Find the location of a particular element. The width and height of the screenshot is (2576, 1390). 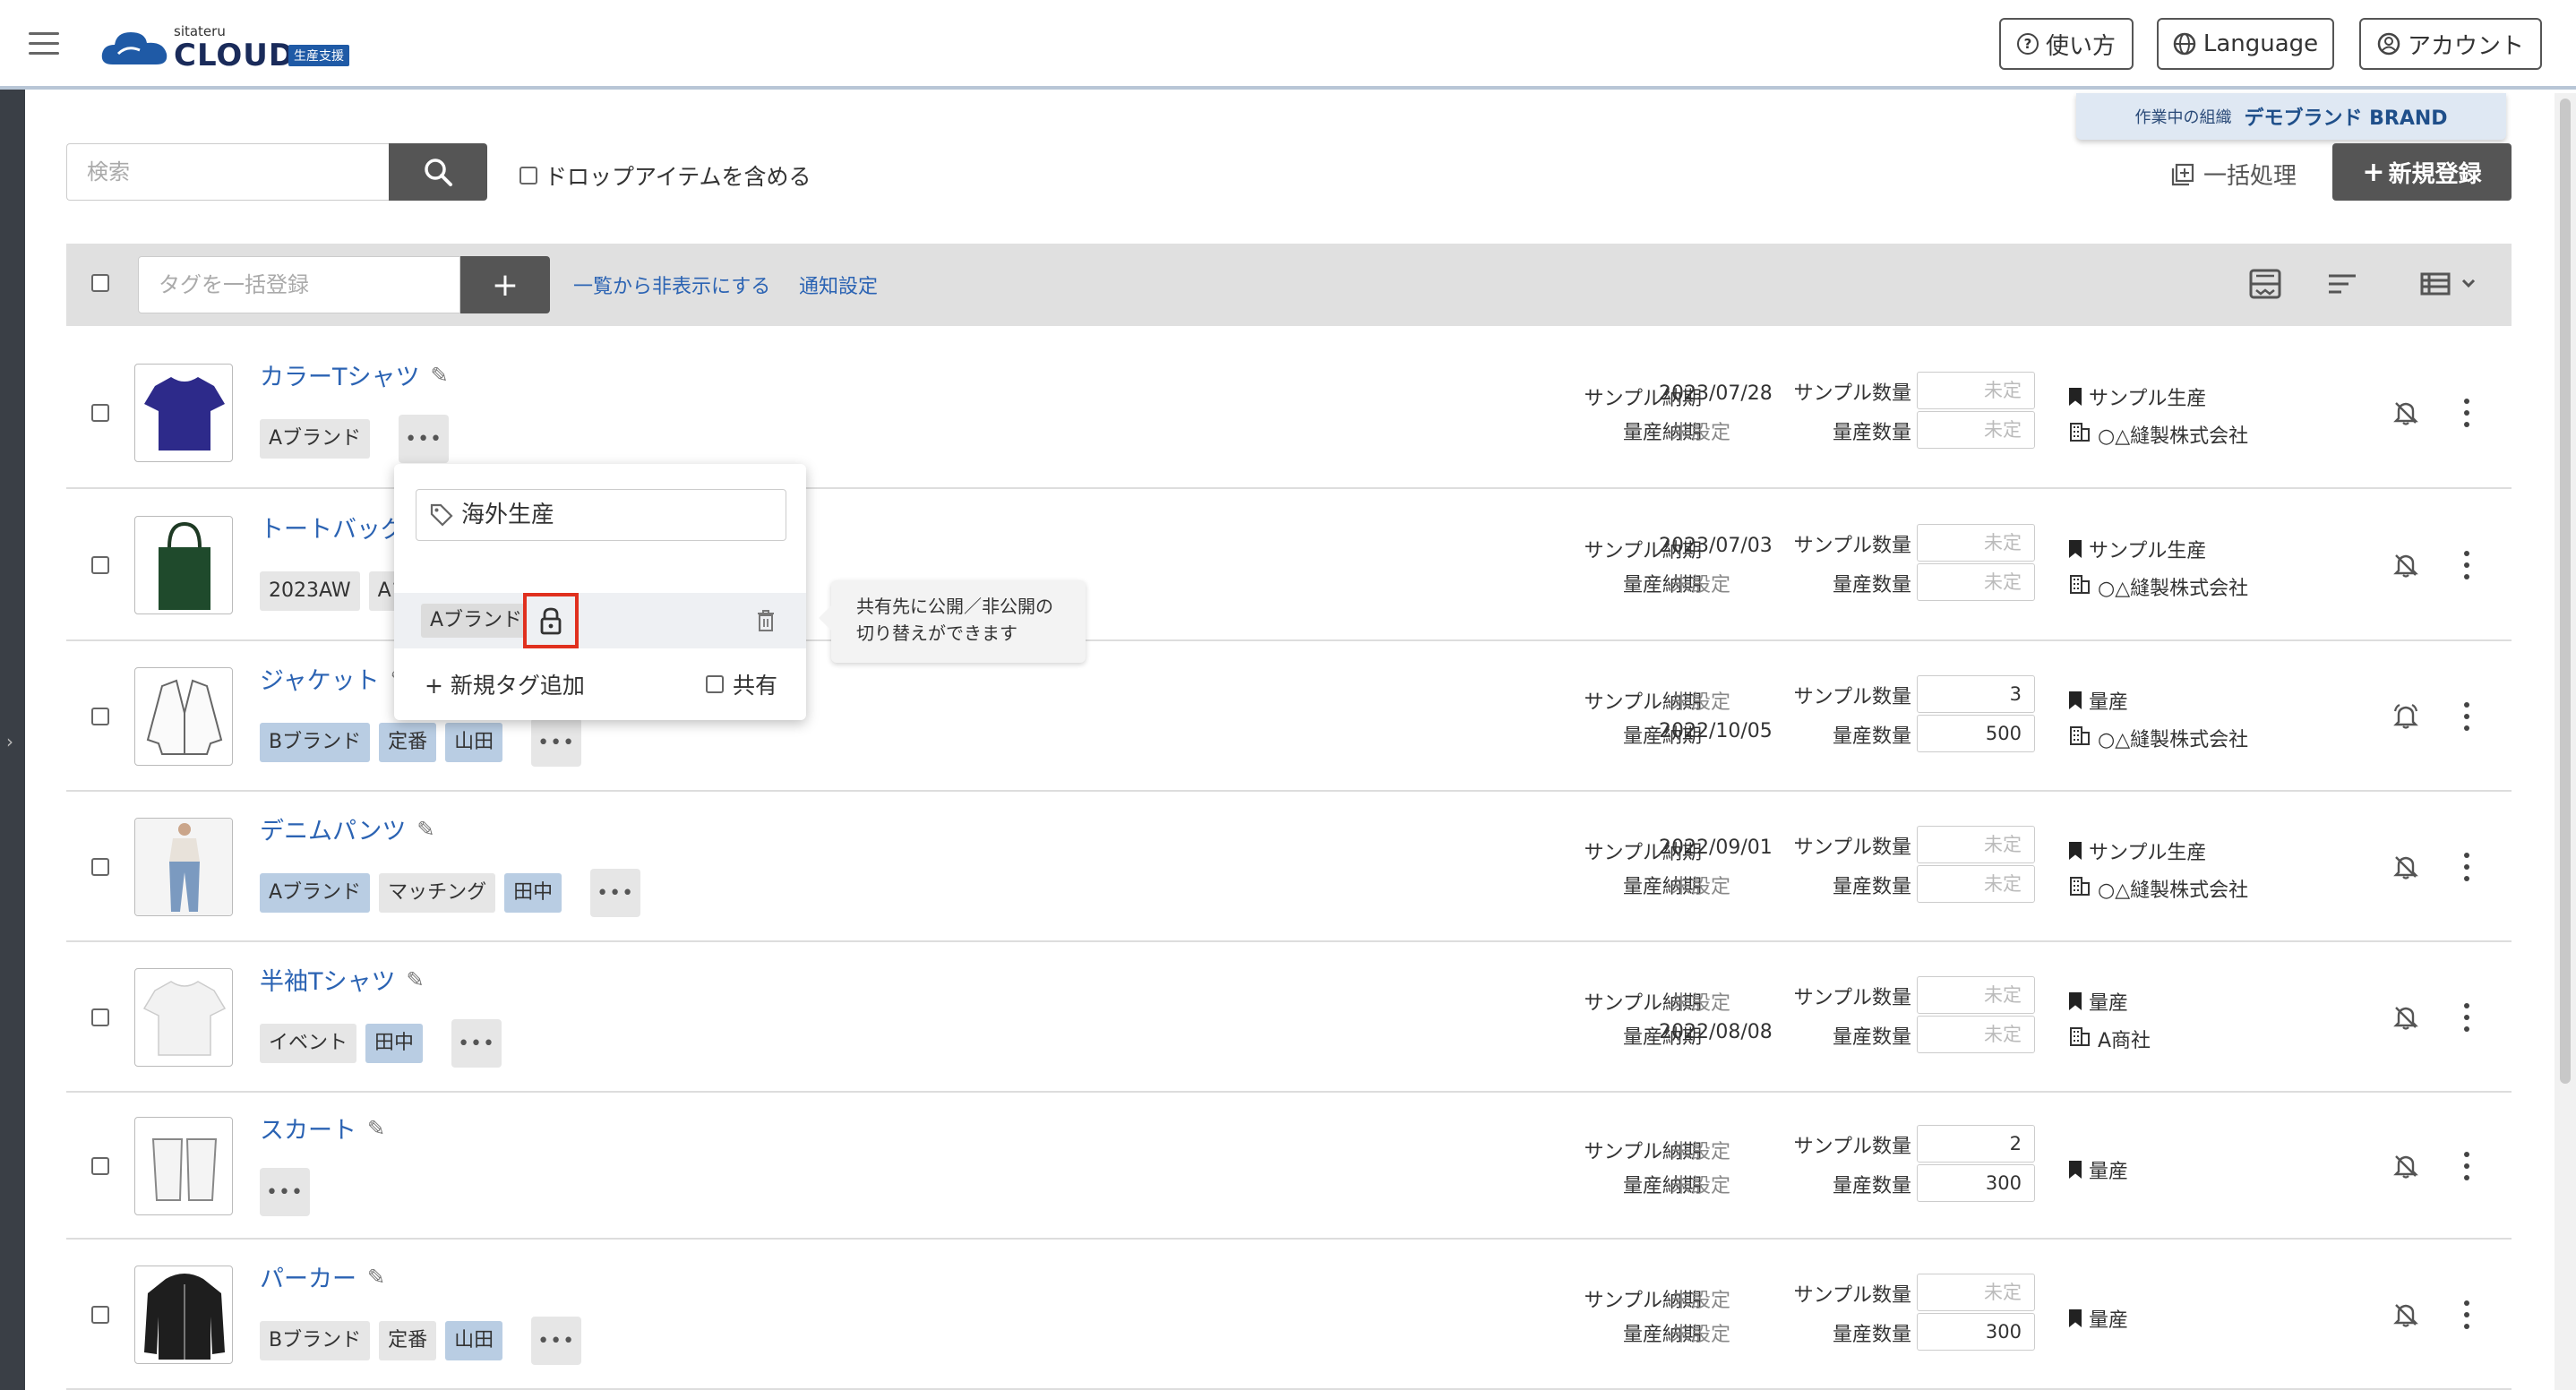

item-tag: イベント is located at coordinates (308, 1043).